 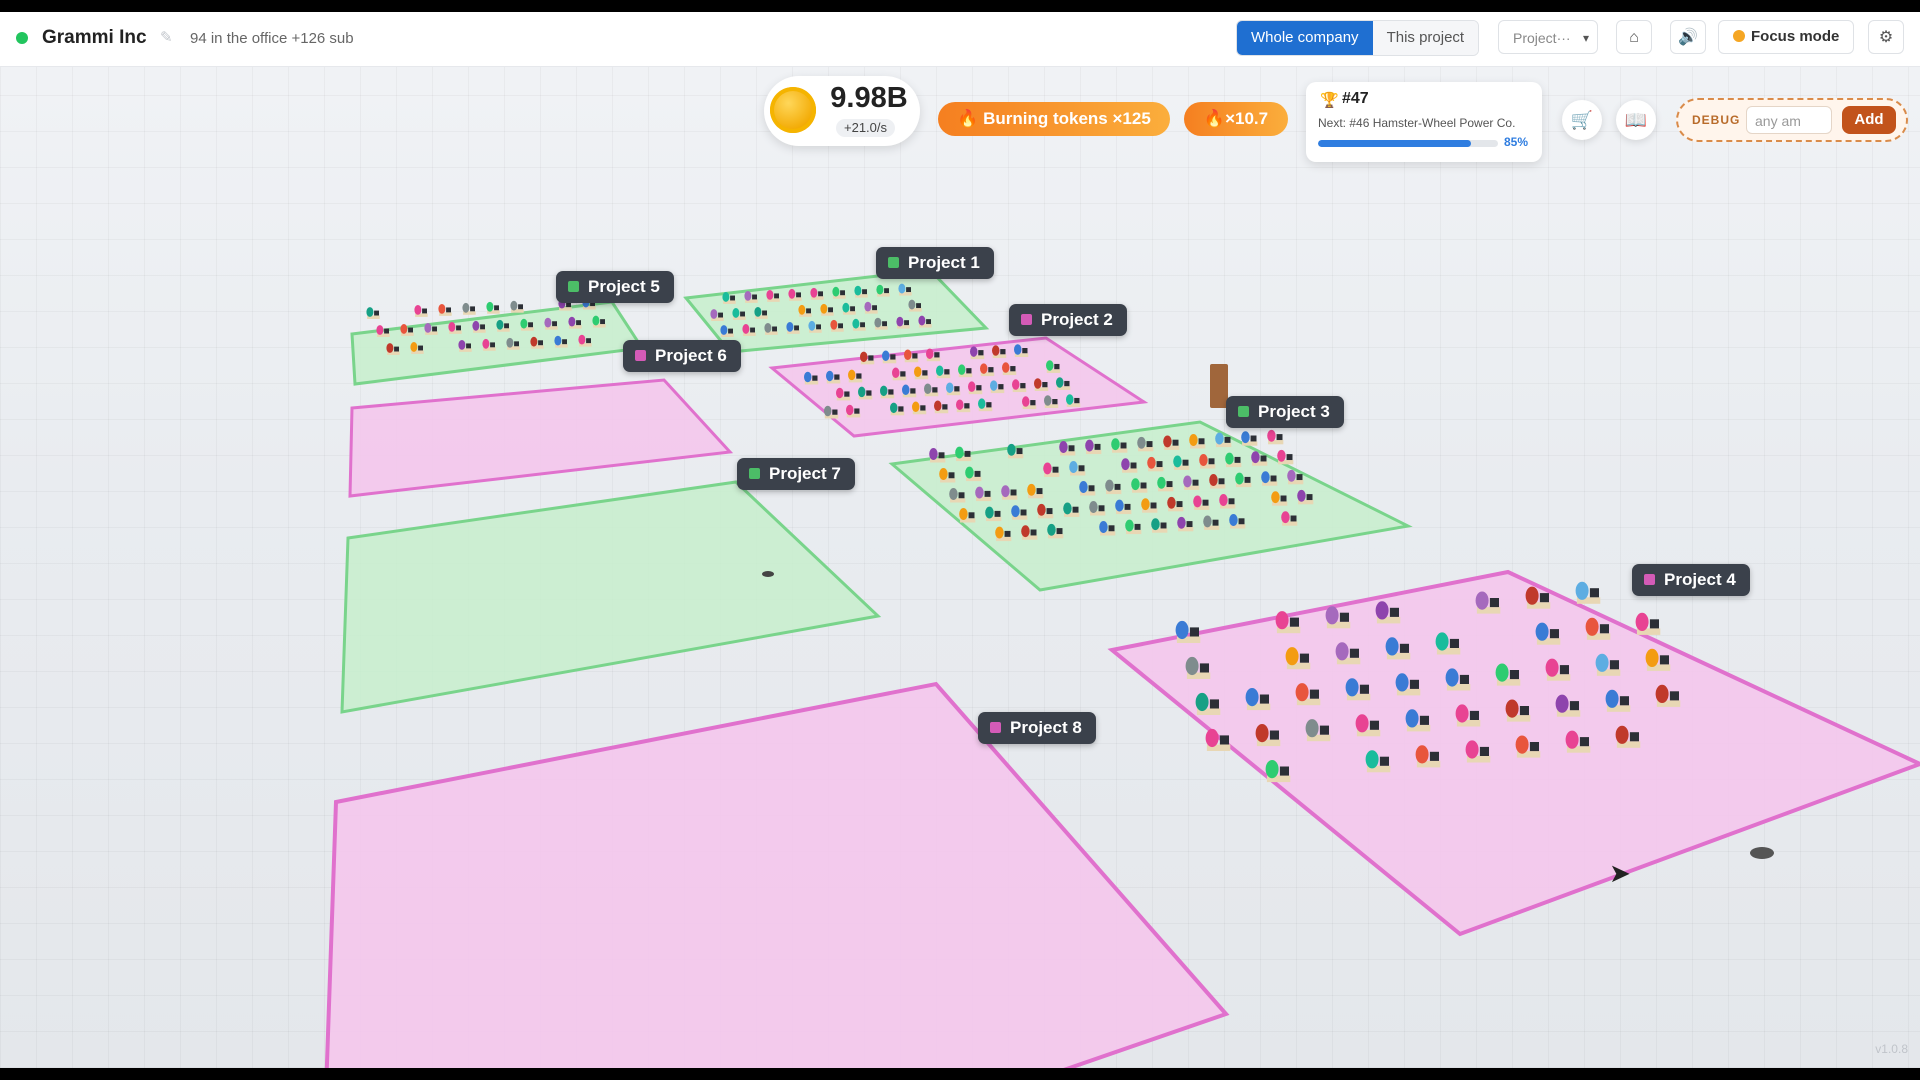 I want to click on edit-pencil-icon: ✎, so click(x=166, y=37).